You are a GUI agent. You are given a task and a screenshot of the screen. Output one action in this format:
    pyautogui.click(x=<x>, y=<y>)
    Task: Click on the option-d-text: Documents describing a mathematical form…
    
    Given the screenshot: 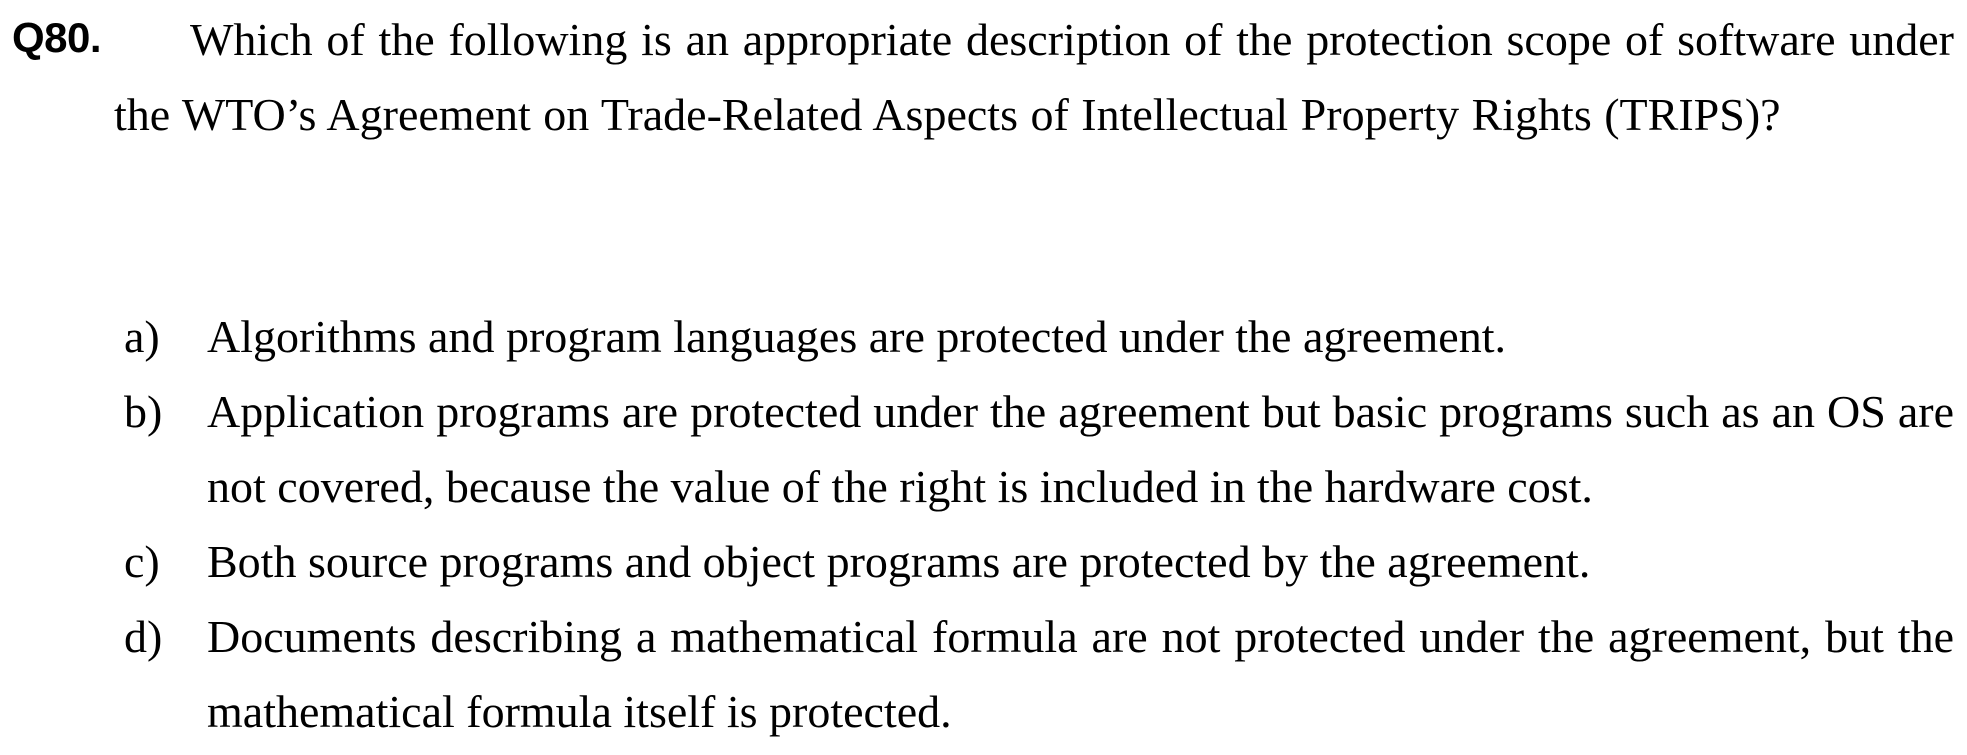 What is the action you would take?
    pyautogui.click(x=1080, y=674)
    